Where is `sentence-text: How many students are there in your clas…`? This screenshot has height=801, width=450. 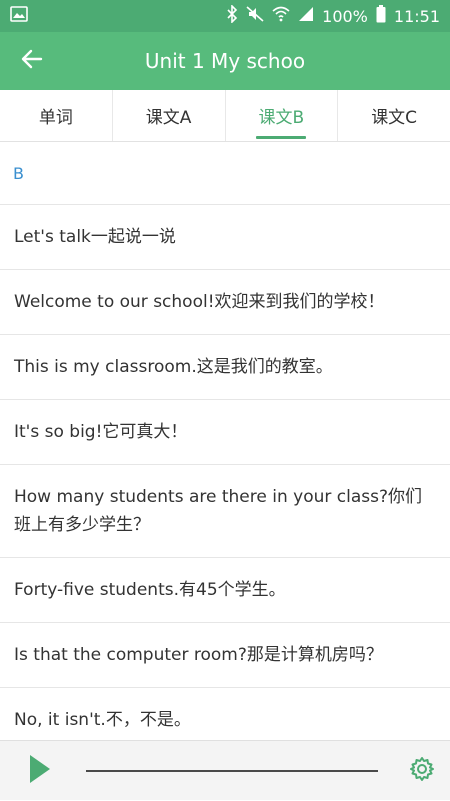 sentence-text: How many students are there in your clas… is located at coordinates (218, 511).